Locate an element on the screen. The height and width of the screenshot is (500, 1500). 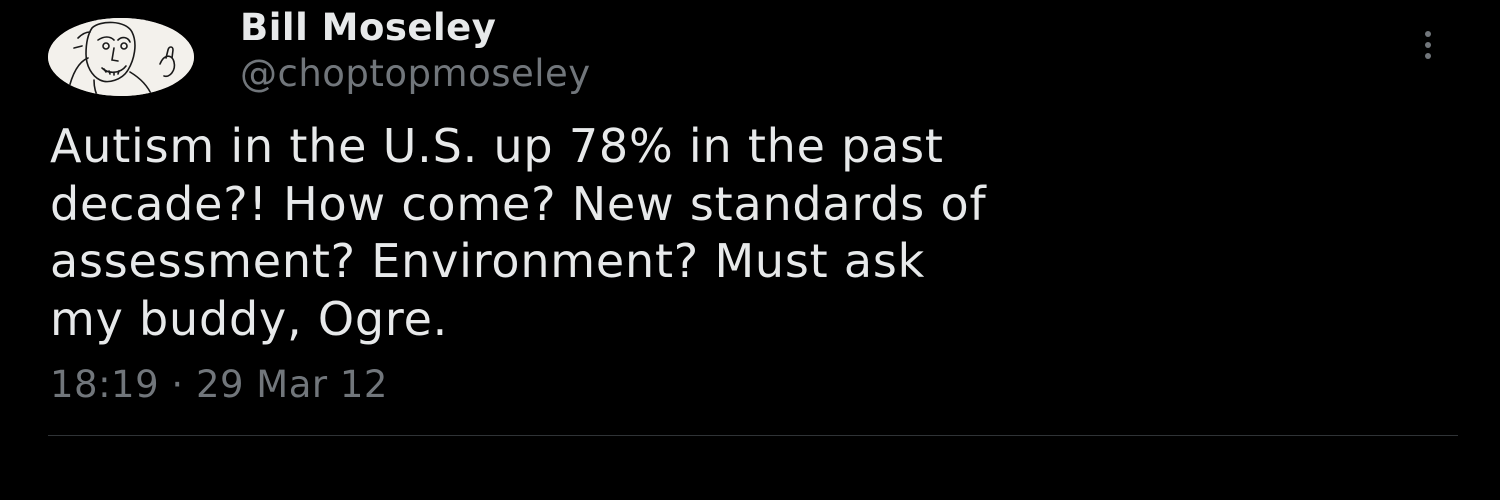
divider is located at coordinates (753, 435).